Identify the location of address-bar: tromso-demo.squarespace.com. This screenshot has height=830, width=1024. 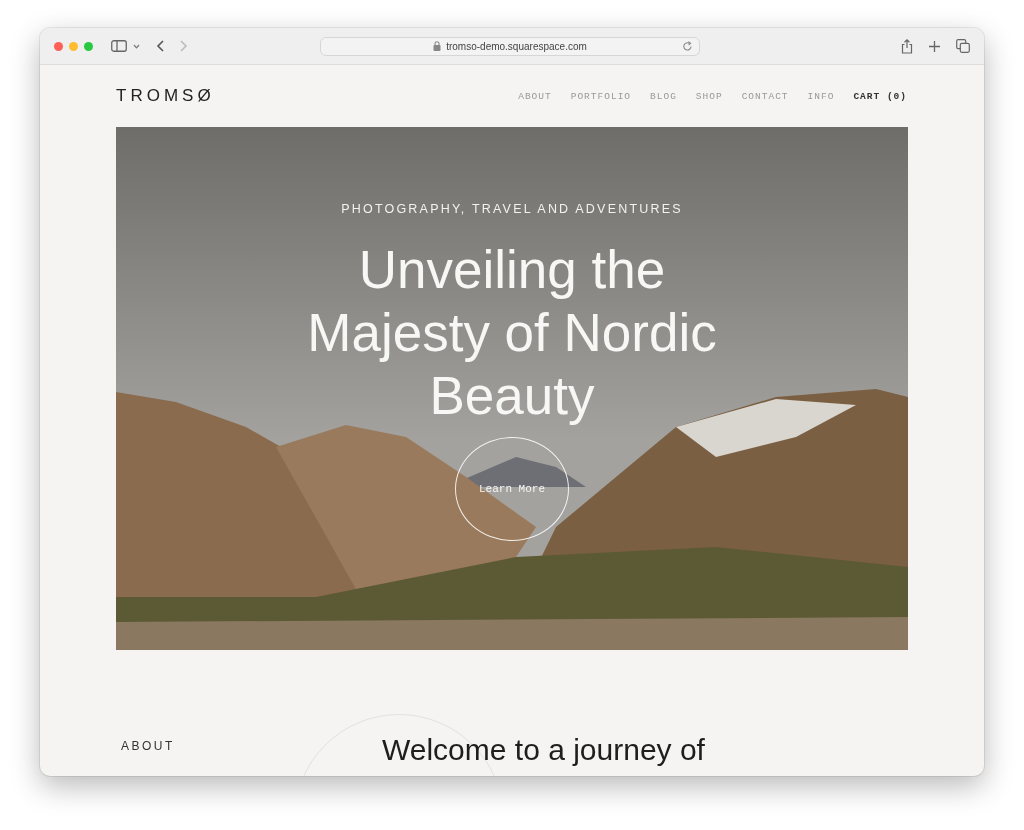
(510, 46).